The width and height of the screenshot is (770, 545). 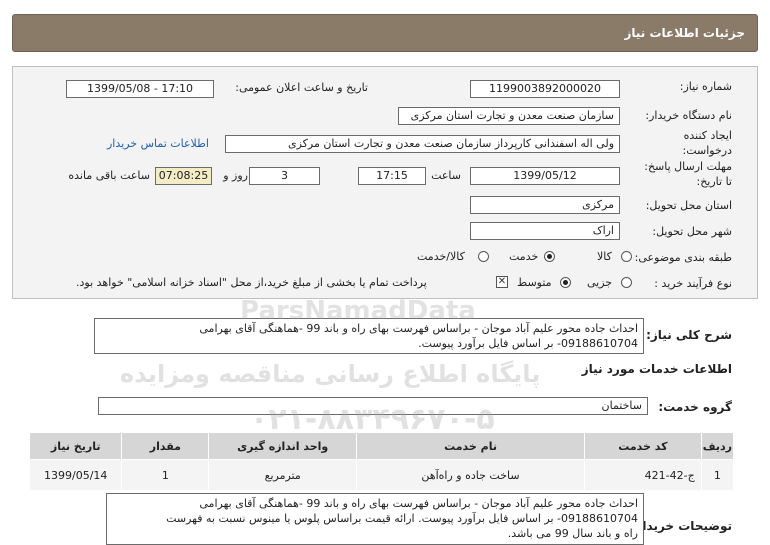 What do you see at coordinates (693, 283) in the screenshot?
I see `process-label: نوع فرآیند خرید :` at bounding box center [693, 283].